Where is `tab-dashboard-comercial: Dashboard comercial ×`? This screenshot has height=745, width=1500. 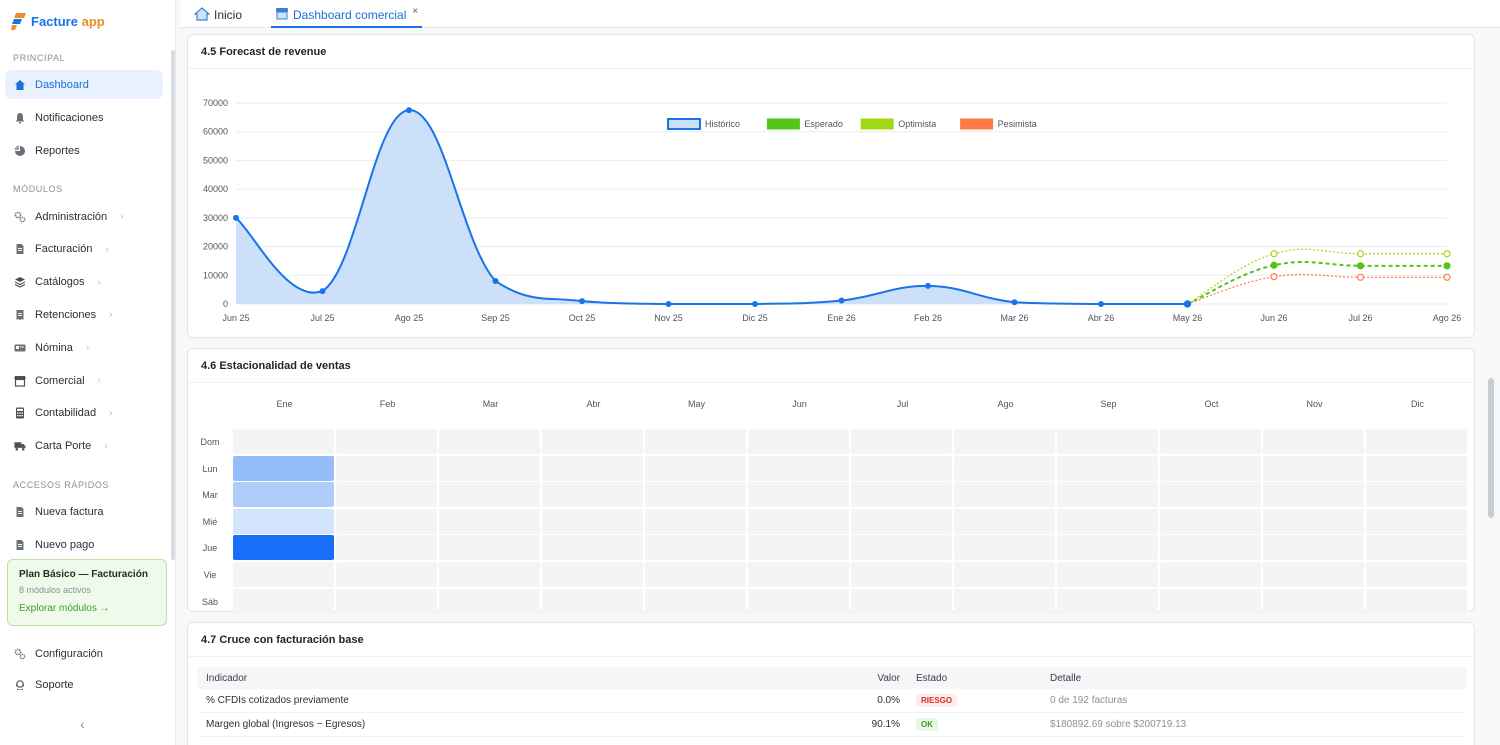
tab-dashboard-comercial: Dashboard comercial × is located at coordinates (347, 16).